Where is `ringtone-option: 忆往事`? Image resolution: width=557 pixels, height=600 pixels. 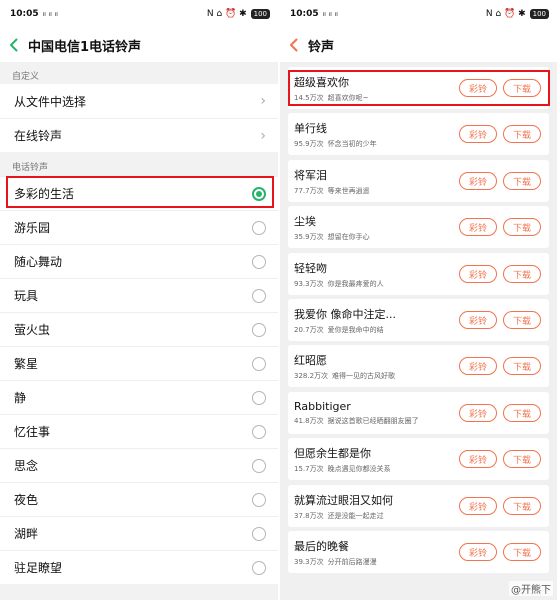 ringtone-option: 忆往事 is located at coordinates (139, 431).